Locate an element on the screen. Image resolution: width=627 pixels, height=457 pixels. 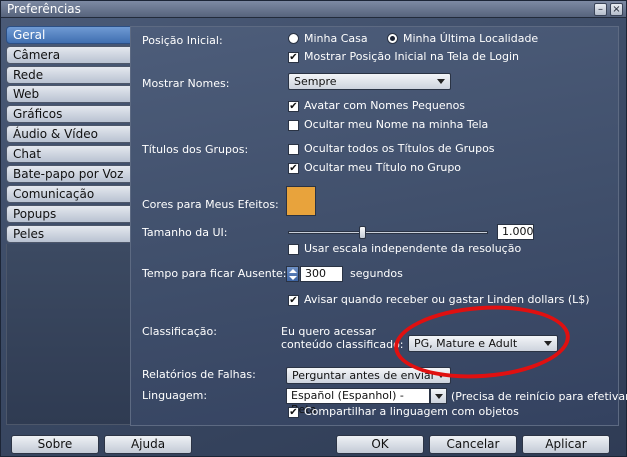
minimize-button: – is located at coordinates (600, 9).